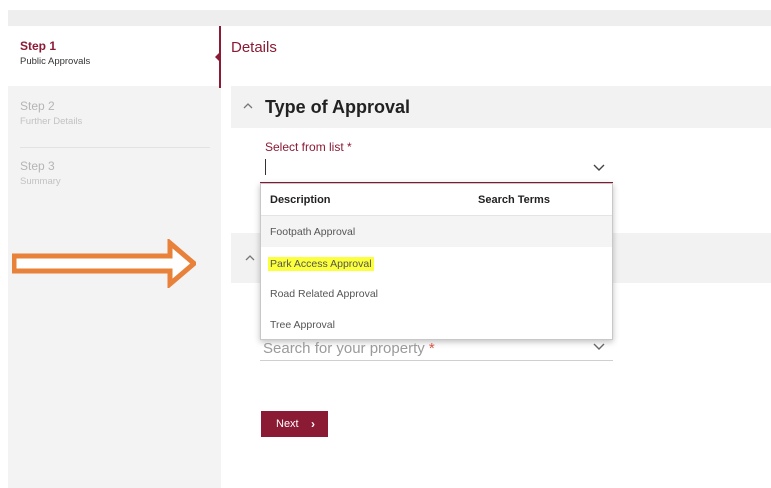 Image resolution: width=771 pixels, height=488 pixels. What do you see at coordinates (287, 424) in the screenshot?
I see `next-button-label: Next` at bounding box center [287, 424].